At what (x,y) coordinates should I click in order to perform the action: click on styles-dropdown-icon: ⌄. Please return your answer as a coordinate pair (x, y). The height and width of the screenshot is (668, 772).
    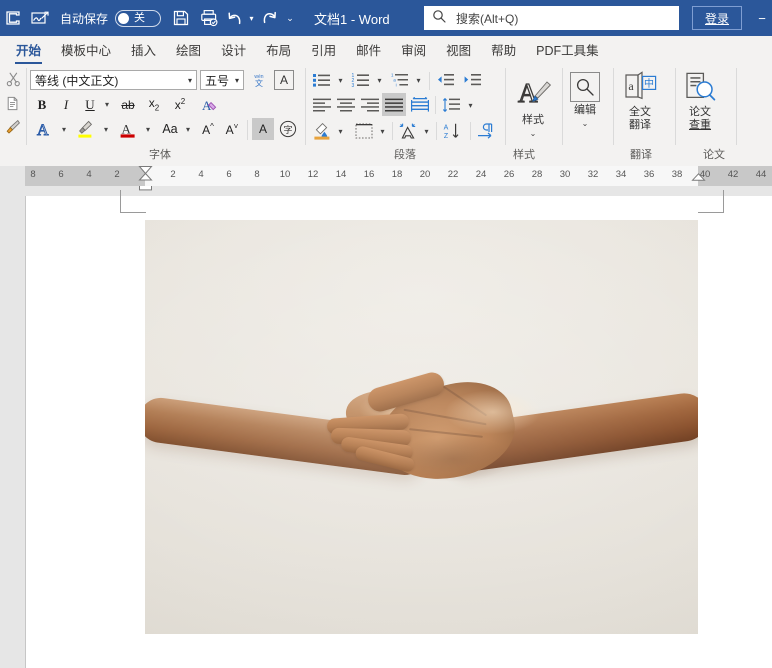
    Looking at the image, I should click on (533, 133).